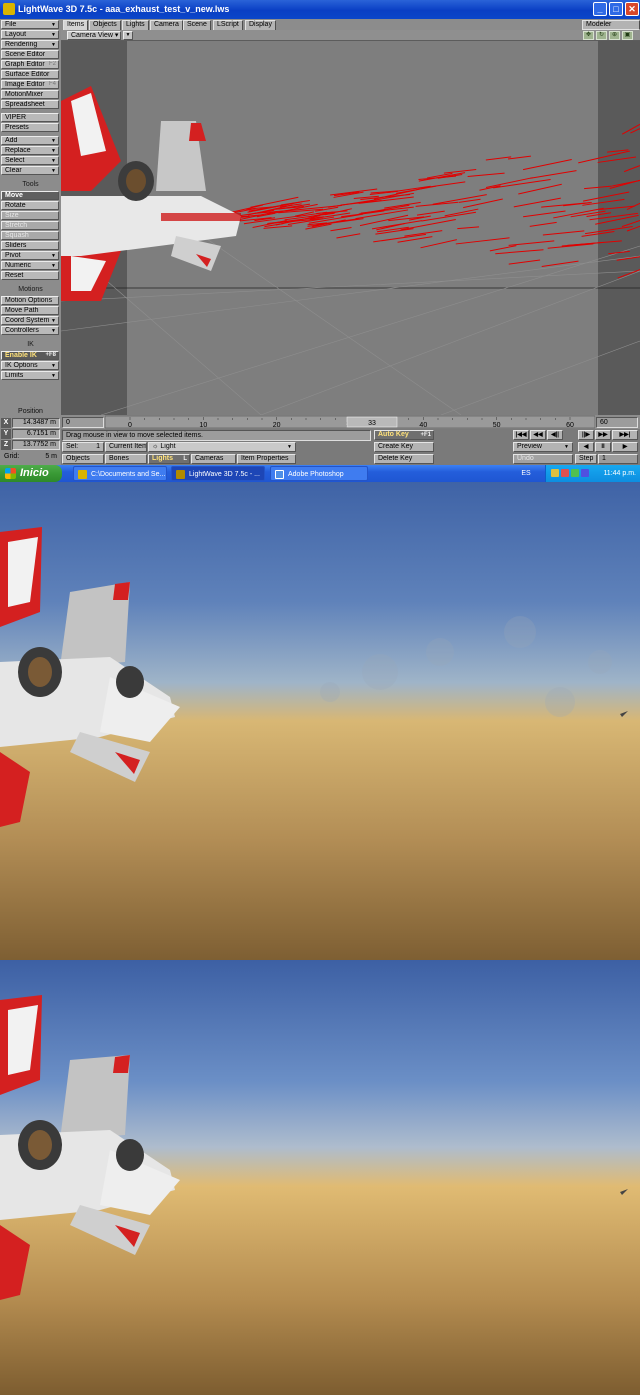 The height and width of the screenshot is (1395, 640). Describe the element at coordinates (9, 9) in the screenshot. I see `lightwave-app-icon` at that location.